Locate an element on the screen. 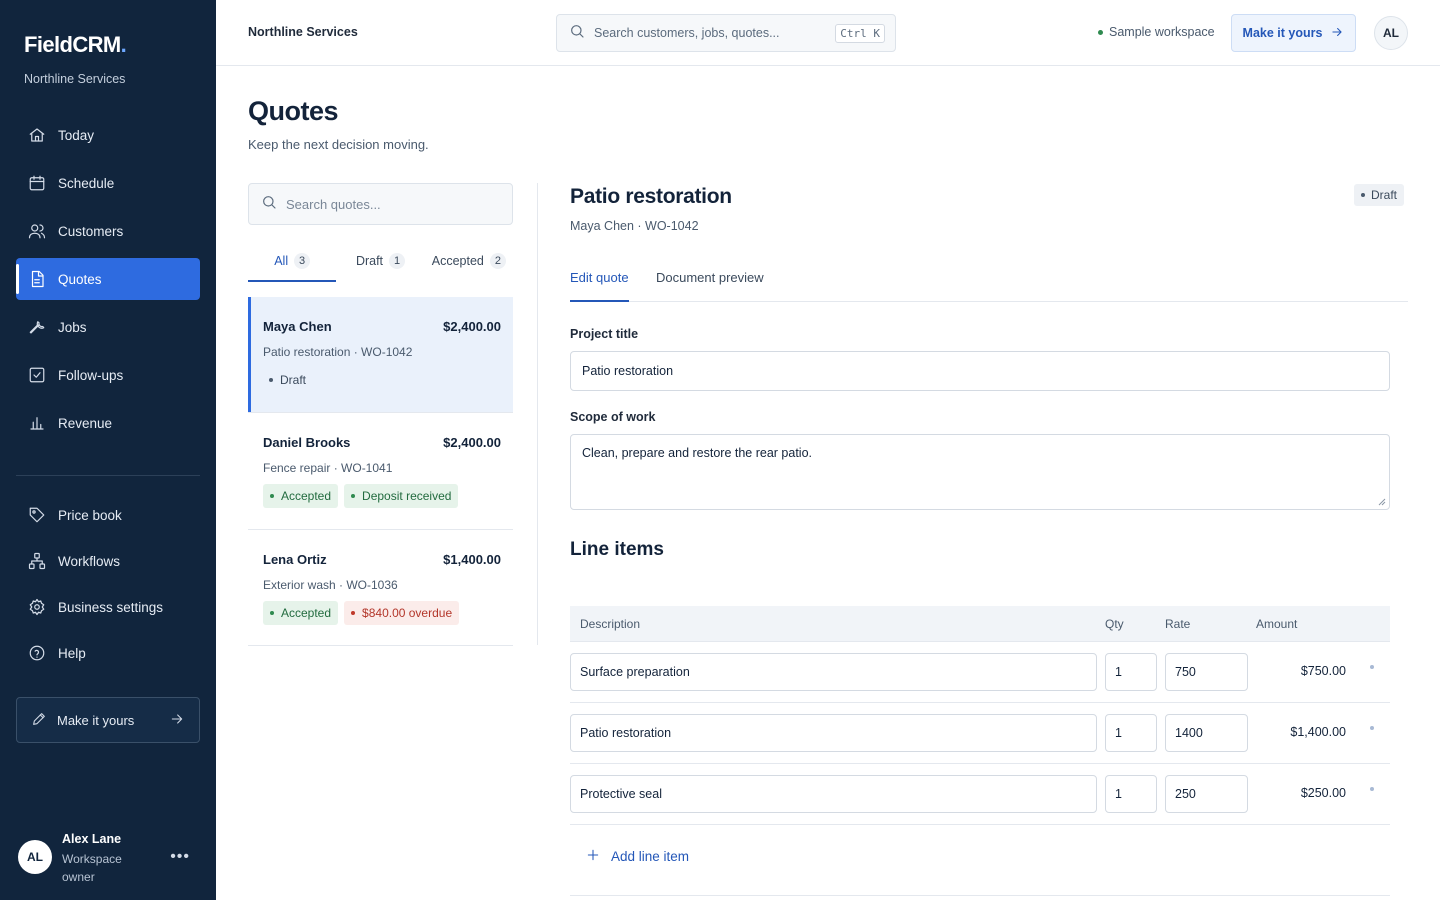 This screenshot has width=1440, height=900. line-amount: $750.00 is located at coordinates (1323, 671).